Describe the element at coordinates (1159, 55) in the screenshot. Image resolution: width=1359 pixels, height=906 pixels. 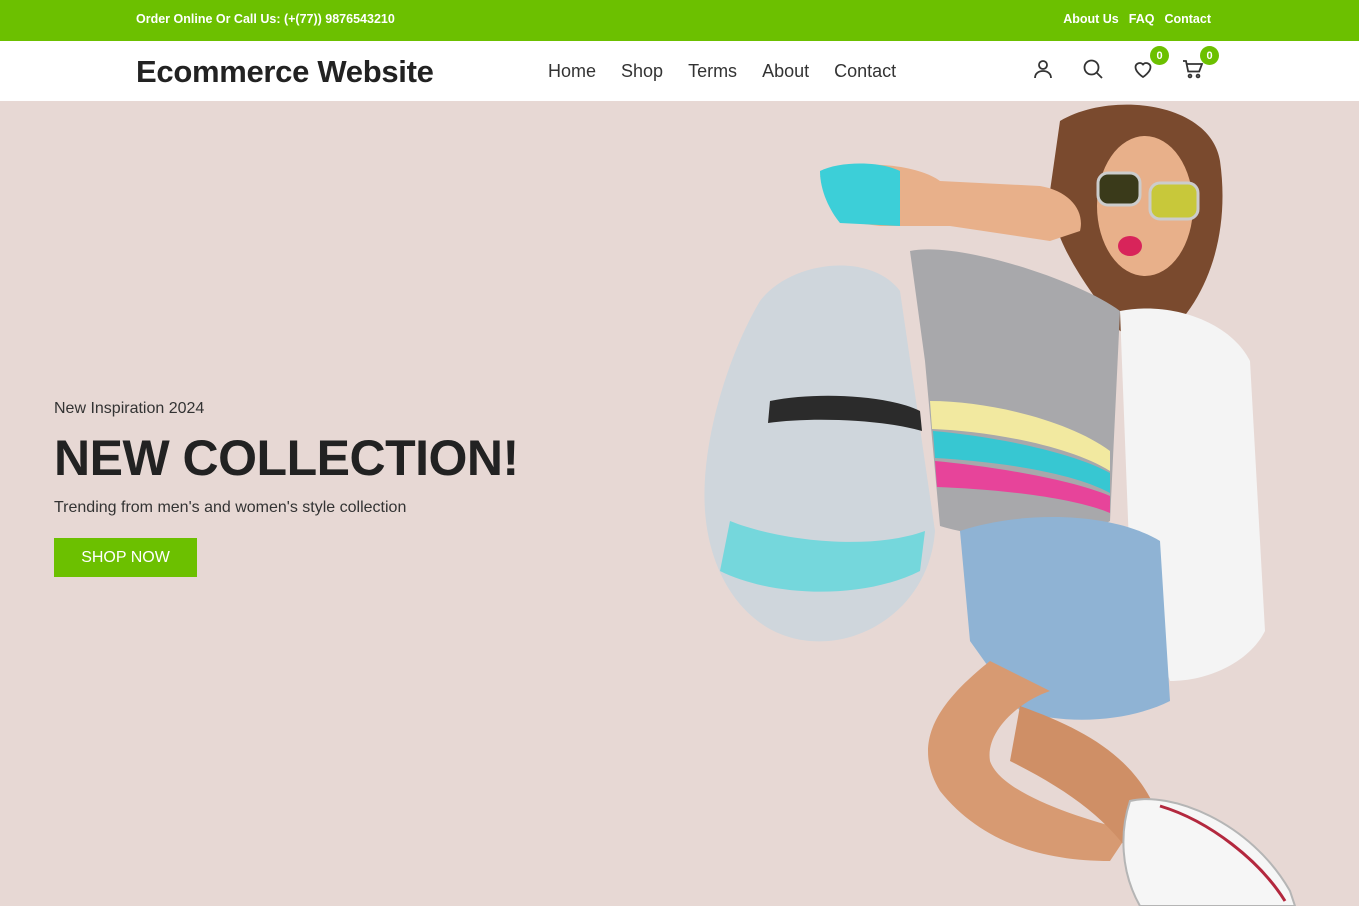
I see `wishlist-count-badge: 0` at that location.